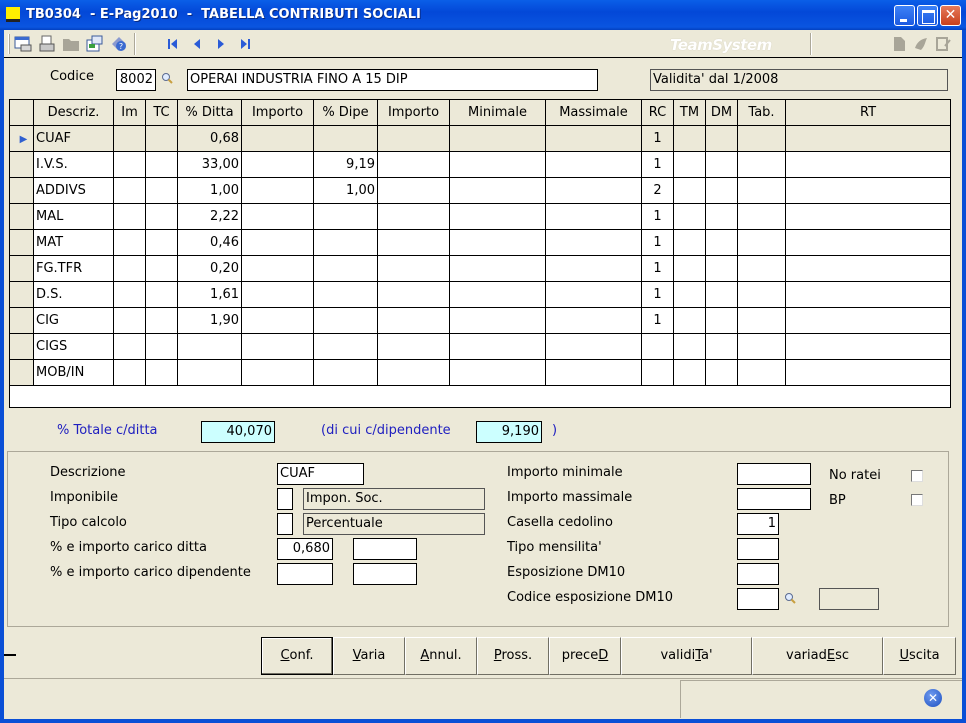 The width and height of the screenshot is (966, 723). What do you see at coordinates (245, 44) in the screenshot?
I see `last-record-icon` at bounding box center [245, 44].